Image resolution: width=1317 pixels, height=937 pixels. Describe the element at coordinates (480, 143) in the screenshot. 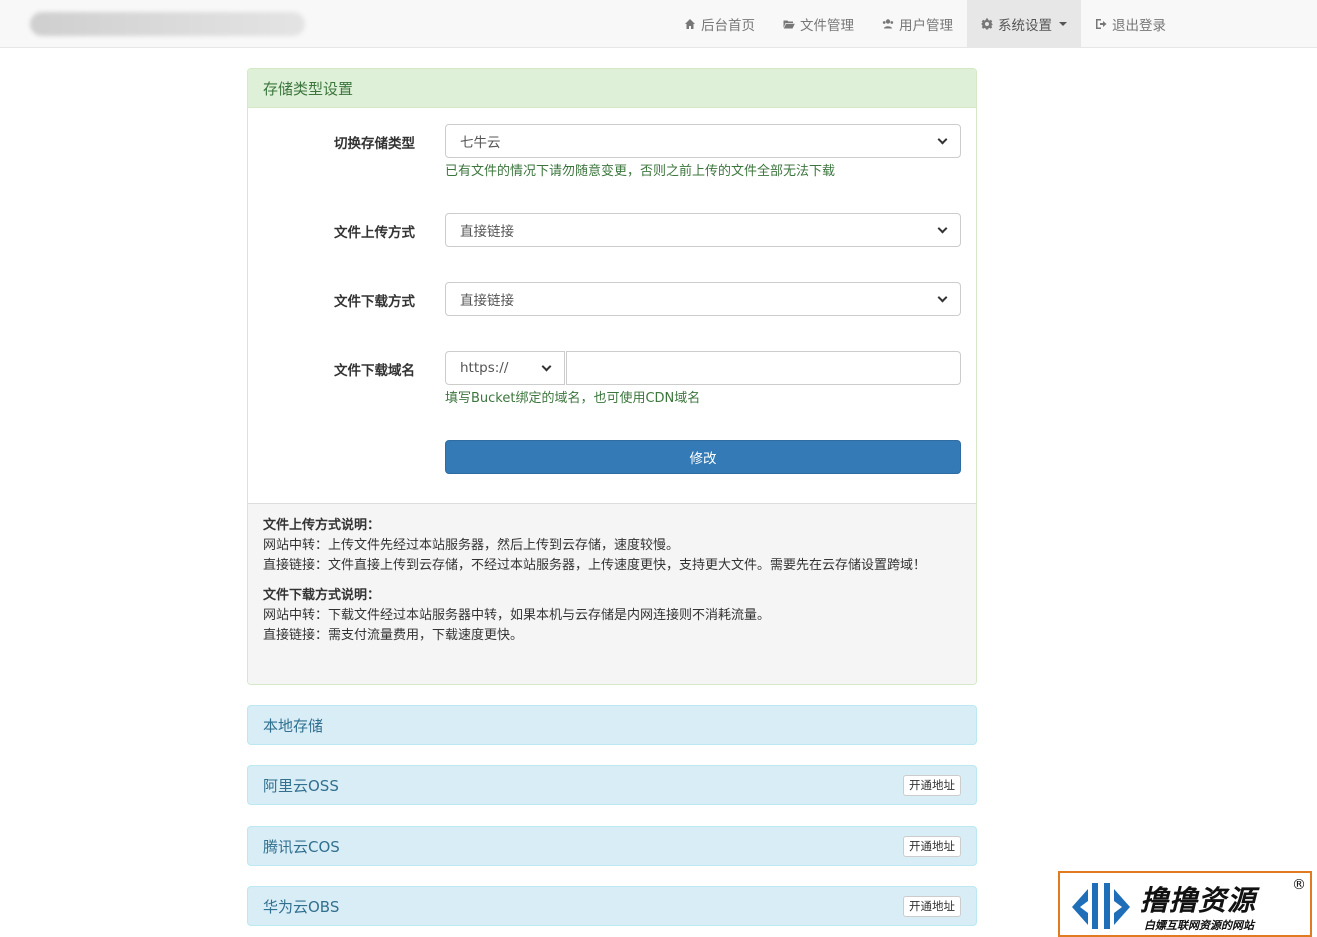

I see `storage-type-value: 七牛云` at that location.